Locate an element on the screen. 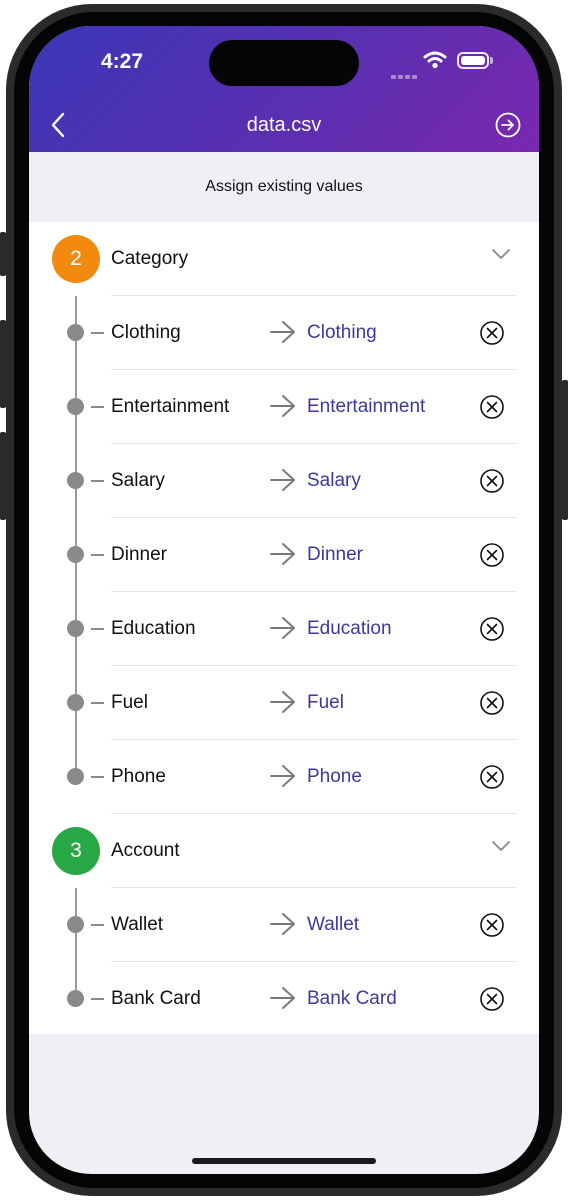  mapping-row: Education Education is located at coordinates (284, 629).